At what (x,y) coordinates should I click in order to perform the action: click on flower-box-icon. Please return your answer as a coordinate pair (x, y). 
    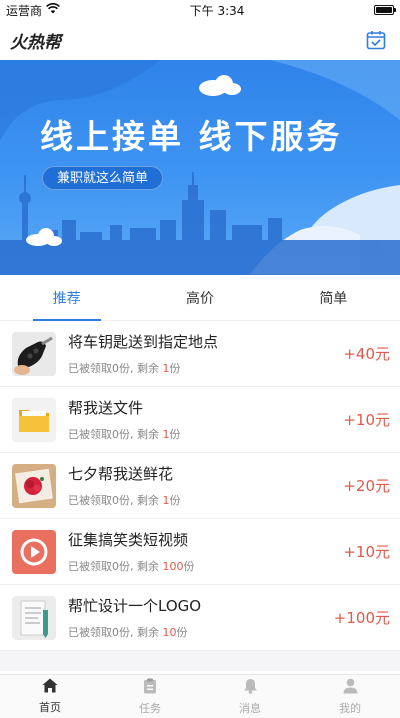
    Looking at the image, I should click on (34, 485).